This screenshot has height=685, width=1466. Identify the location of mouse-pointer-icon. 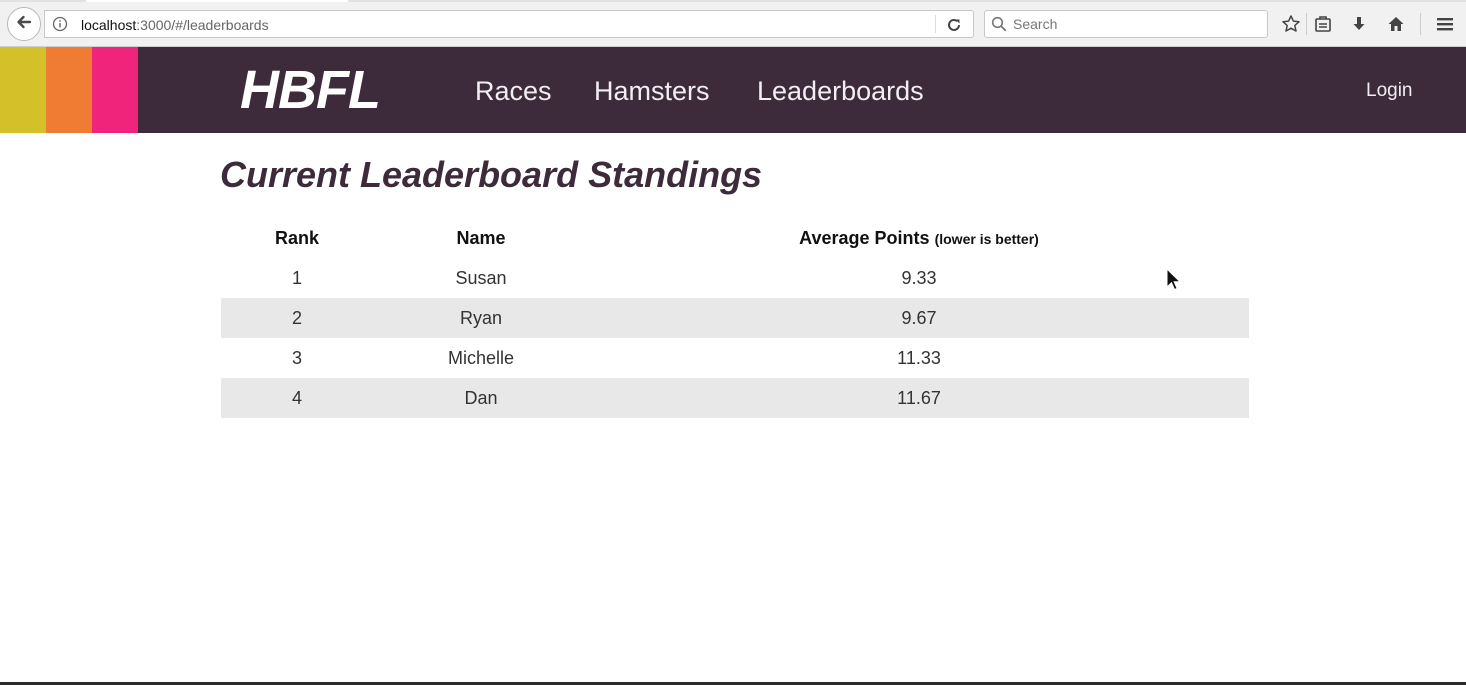
(1174, 279).